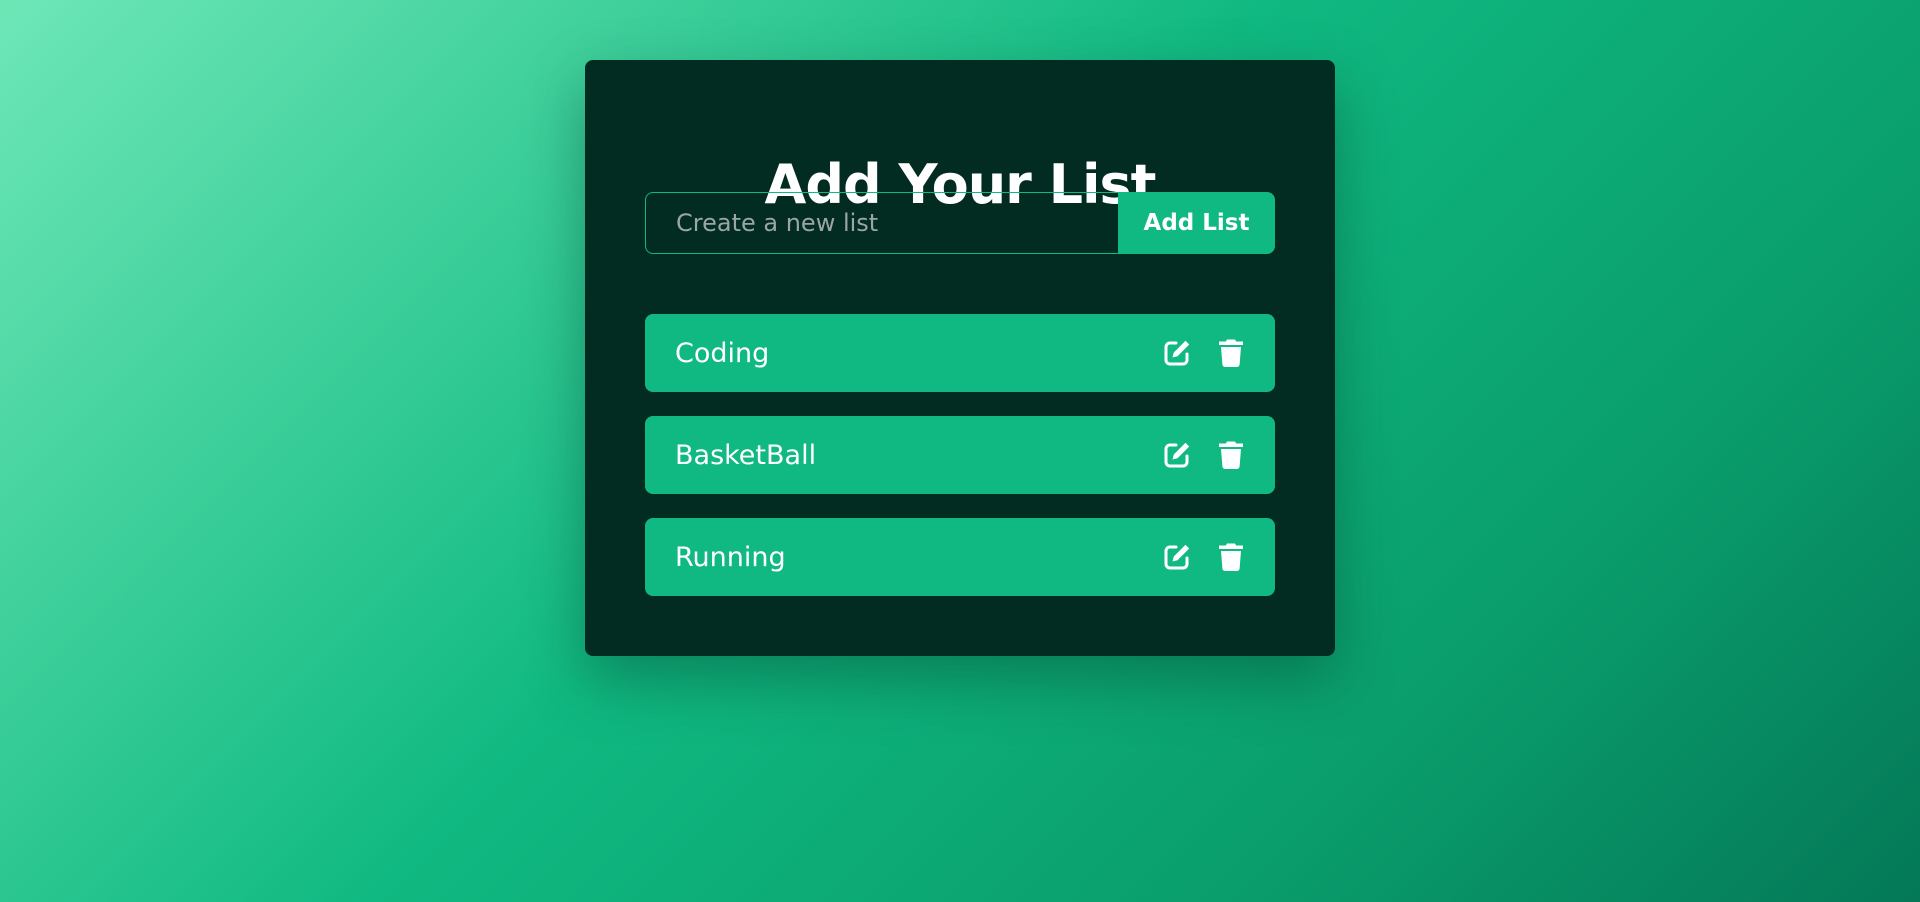 This screenshot has height=902, width=1920. What do you see at coordinates (722, 353) in the screenshot?
I see `list-item-label: Coding` at bounding box center [722, 353].